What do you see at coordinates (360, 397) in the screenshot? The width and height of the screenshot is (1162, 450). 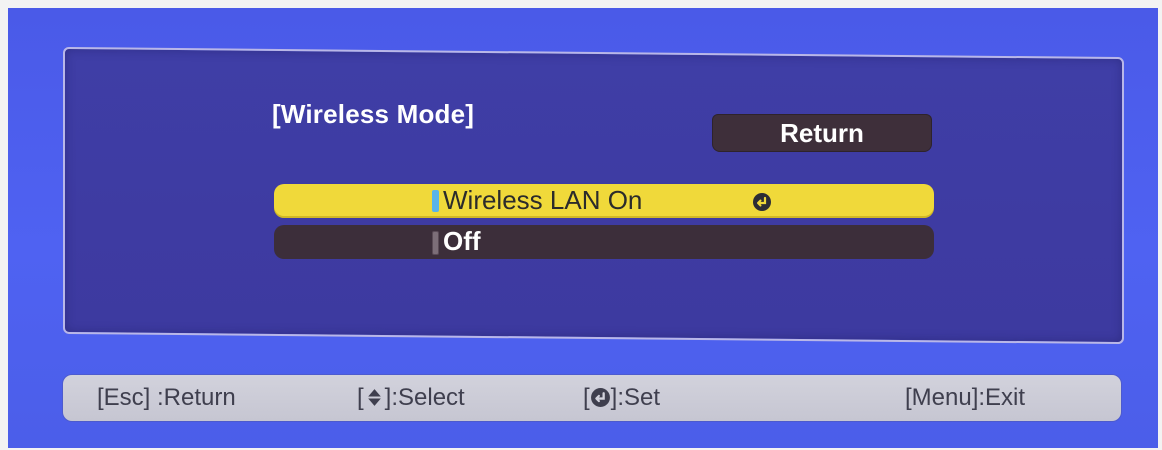 I see `select-open-bracket: [` at bounding box center [360, 397].